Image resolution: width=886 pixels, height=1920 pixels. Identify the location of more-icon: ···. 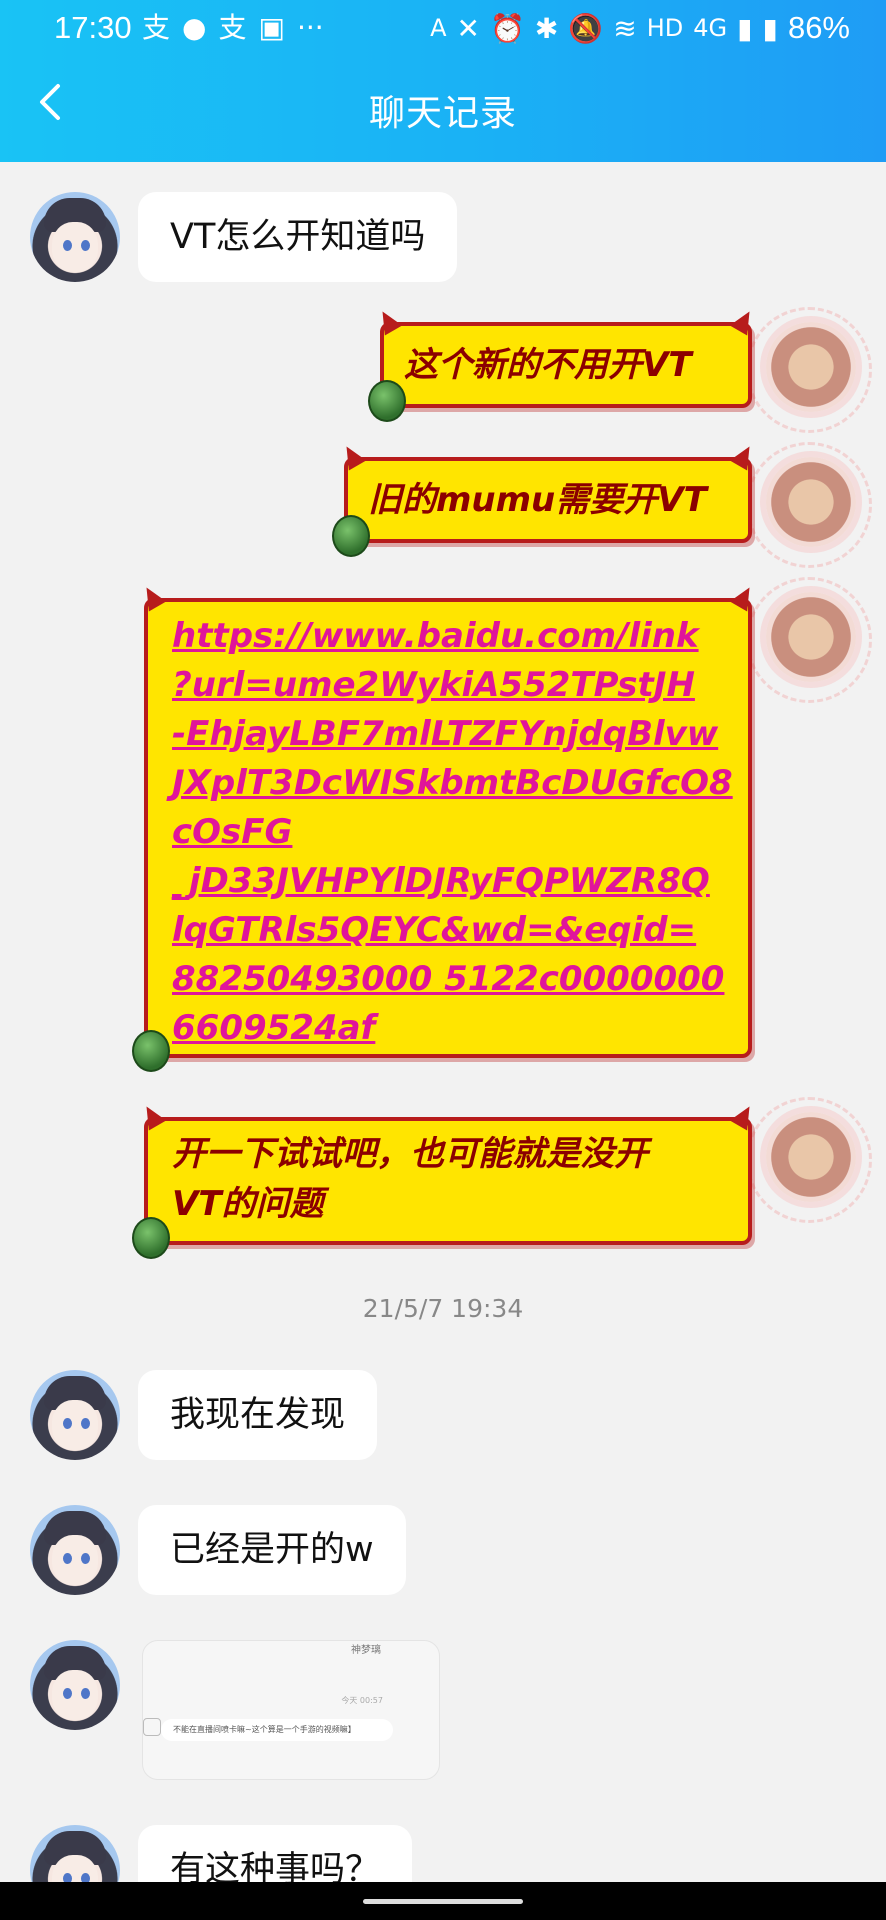
(310, 27).